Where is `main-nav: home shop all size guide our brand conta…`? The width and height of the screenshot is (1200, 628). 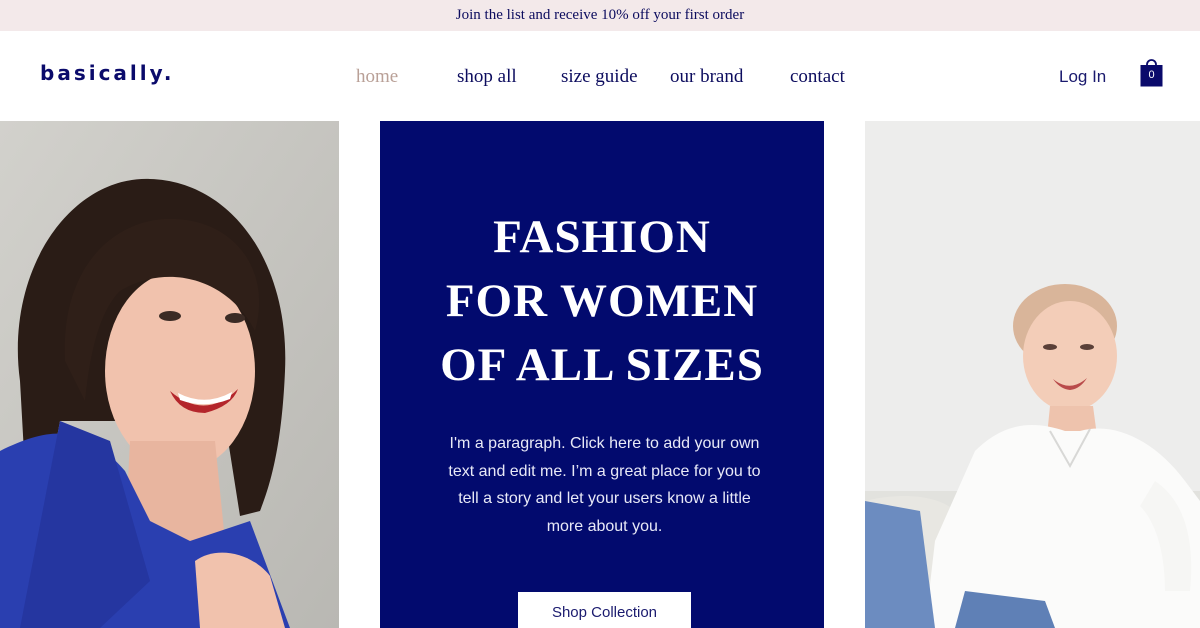 main-nav: home shop all size guide our brand conta… is located at coordinates (600, 78).